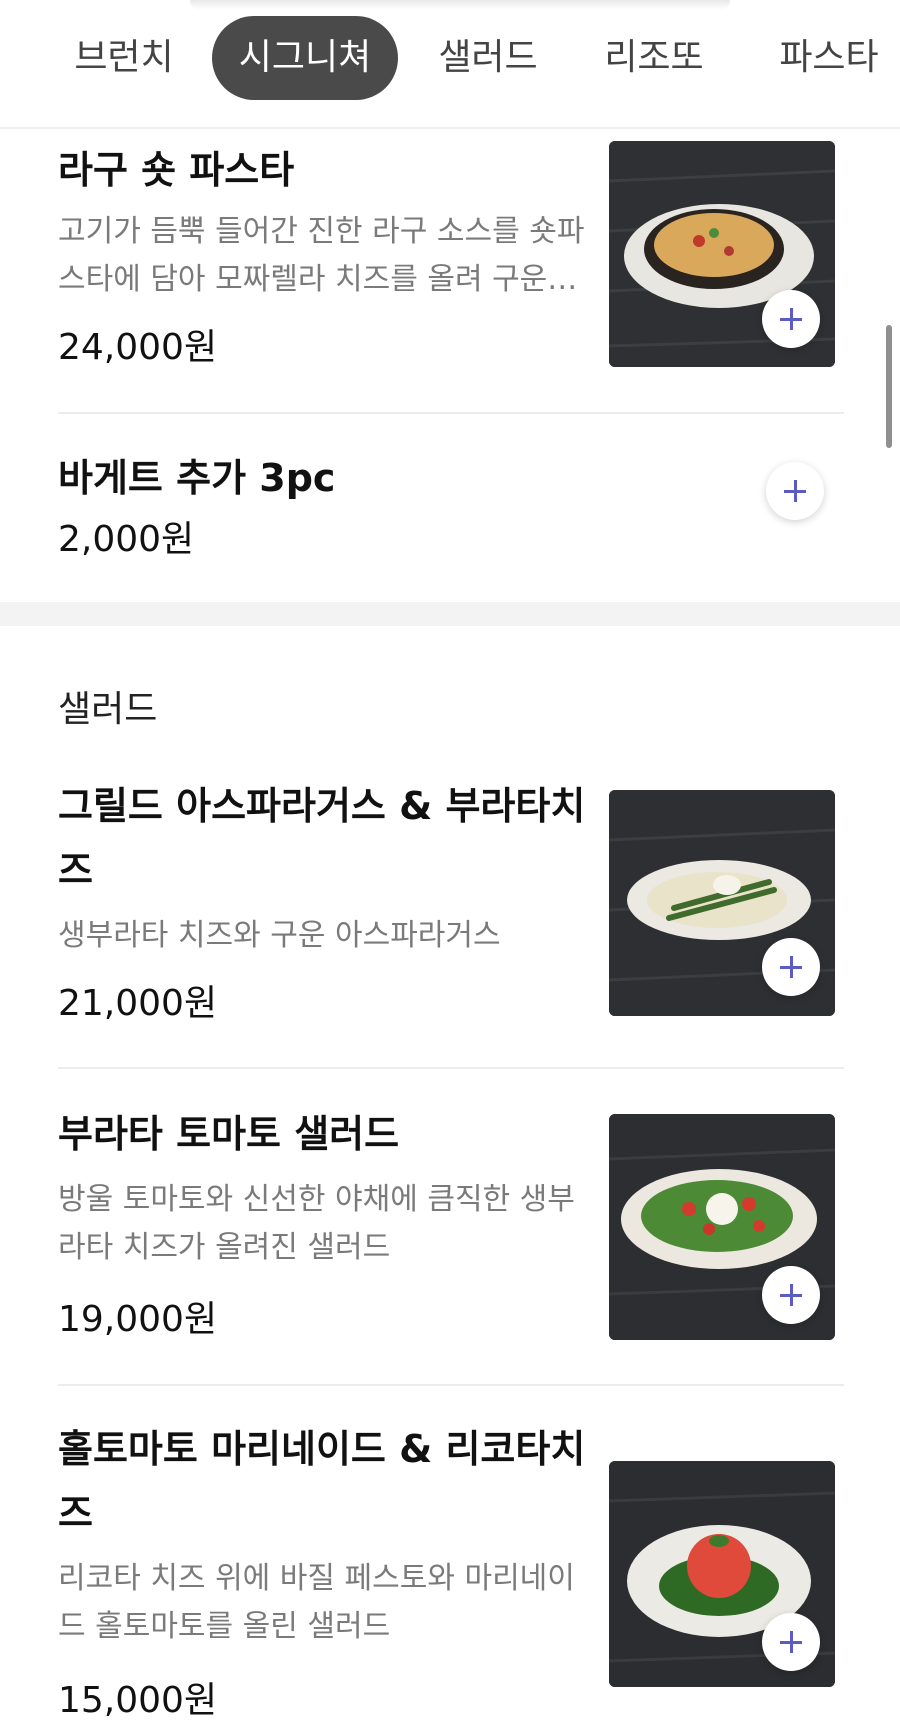 The image size is (900, 1728). Describe the element at coordinates (305, 58) in the screenshot. I see `tab-signature: 시그니쳐` at that location.